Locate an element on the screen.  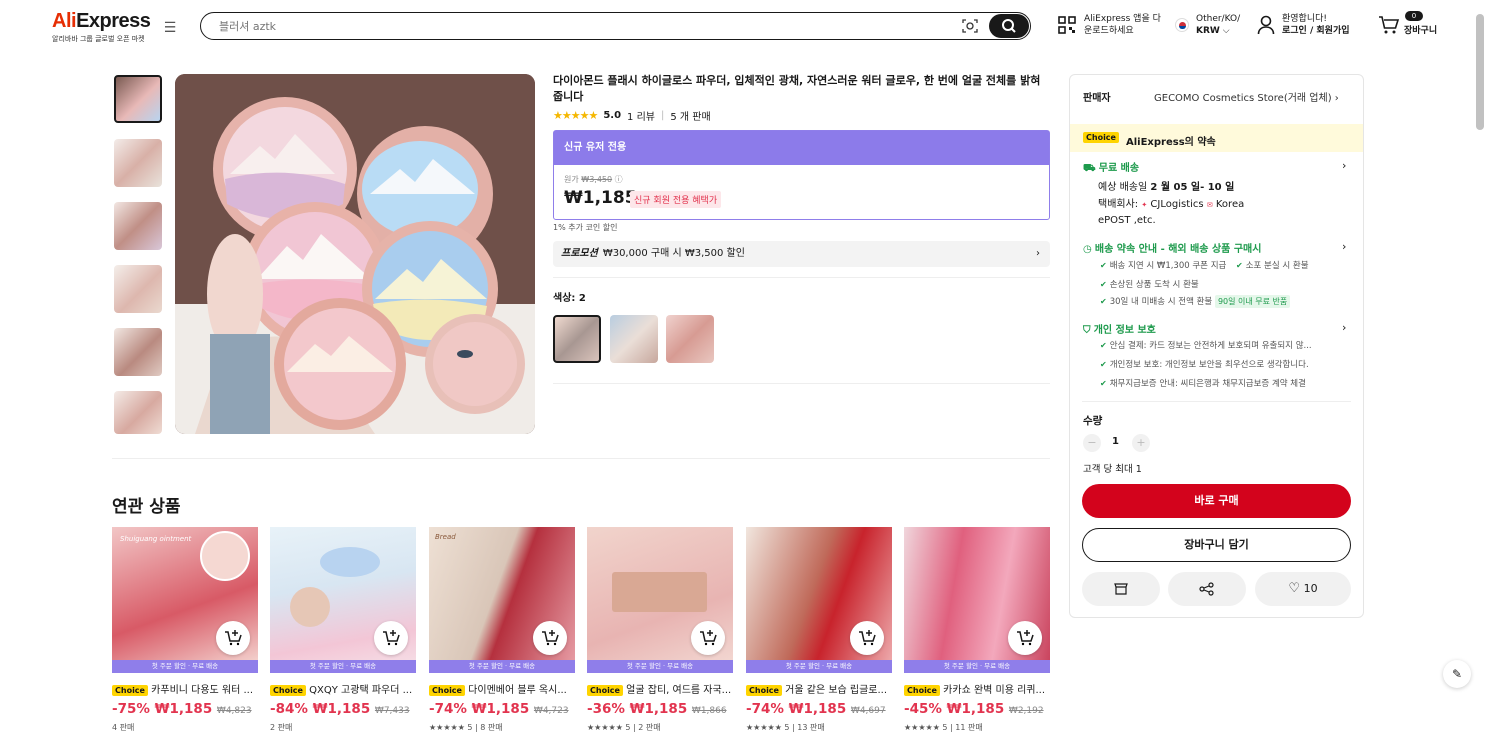
currency-label: KRW is located at coordinates (1208, 31).